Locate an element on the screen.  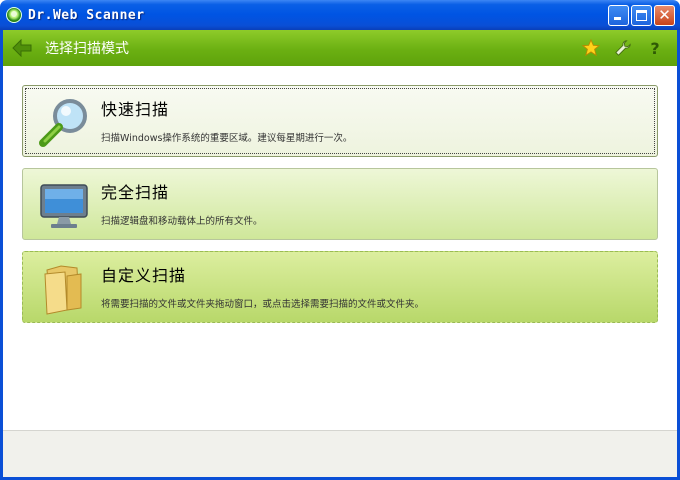
page-title: 选择扫描模式 is located at coordinates (87, 49).